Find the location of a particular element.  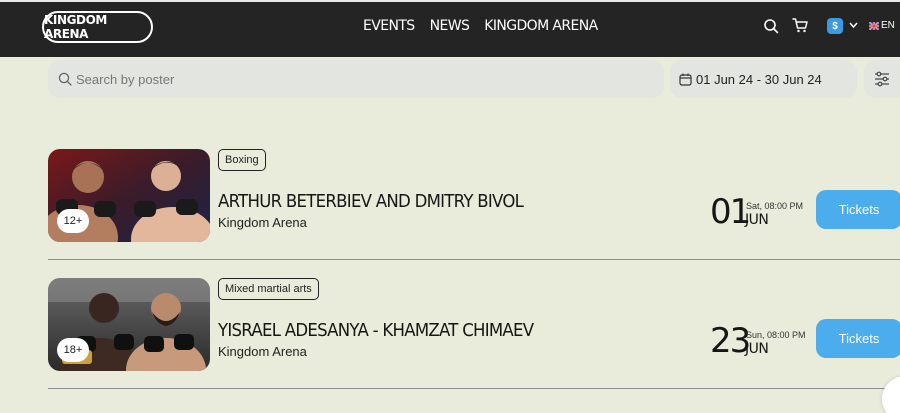

uk-flag-icon is located at coordinates (874, 25).